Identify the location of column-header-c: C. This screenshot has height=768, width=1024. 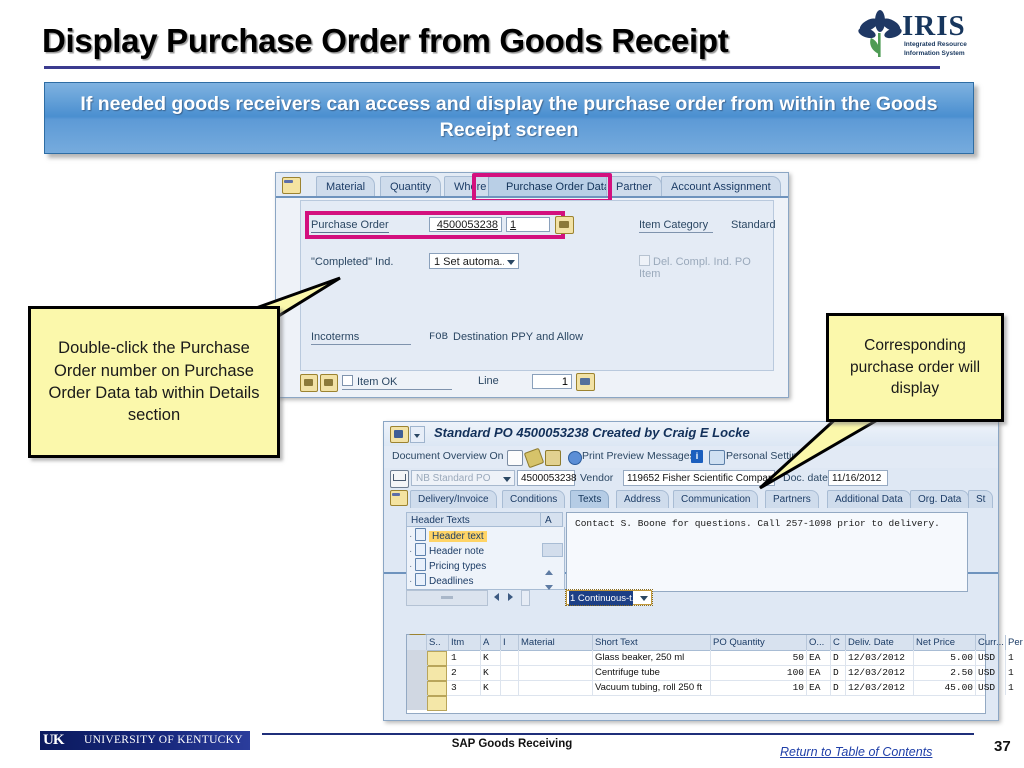
(838, 642).